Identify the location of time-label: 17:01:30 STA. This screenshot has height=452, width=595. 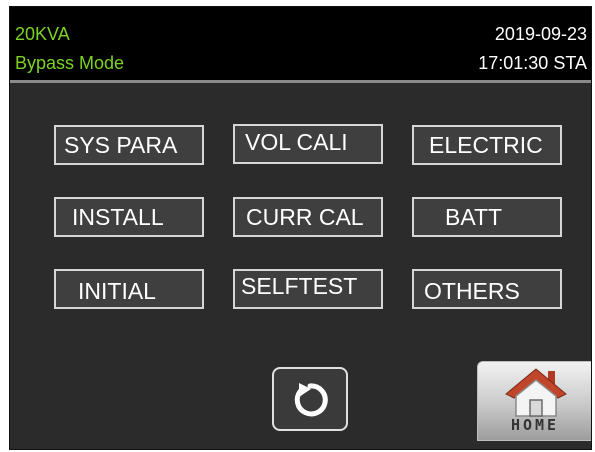
(532, 63).